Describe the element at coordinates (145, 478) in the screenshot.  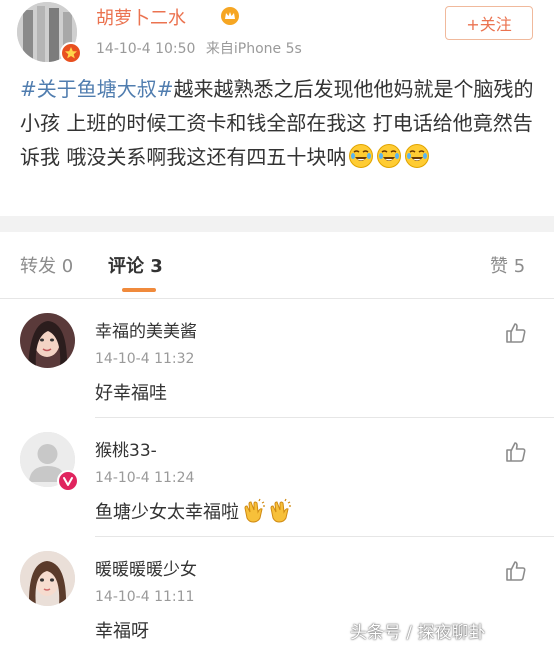
I see `comment-time: 14-10-4 11:24` at that location.